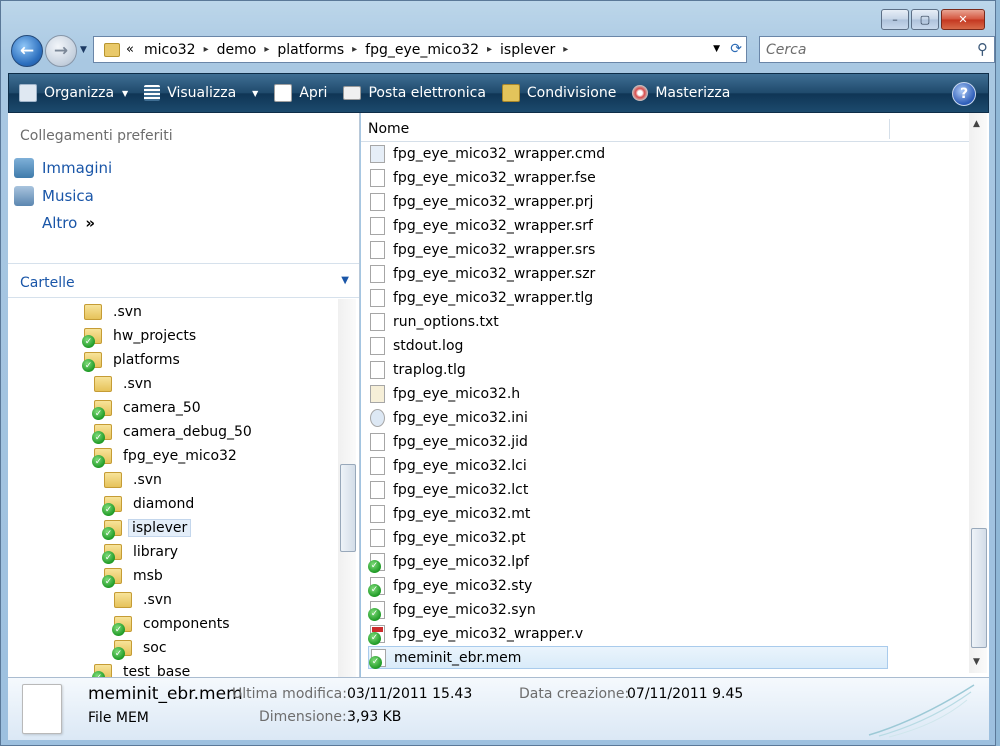 The height and width of the screenshot is (746, 1000). I want to click on file-list-scrollbar: ▲ ▼, so click(978, 393).